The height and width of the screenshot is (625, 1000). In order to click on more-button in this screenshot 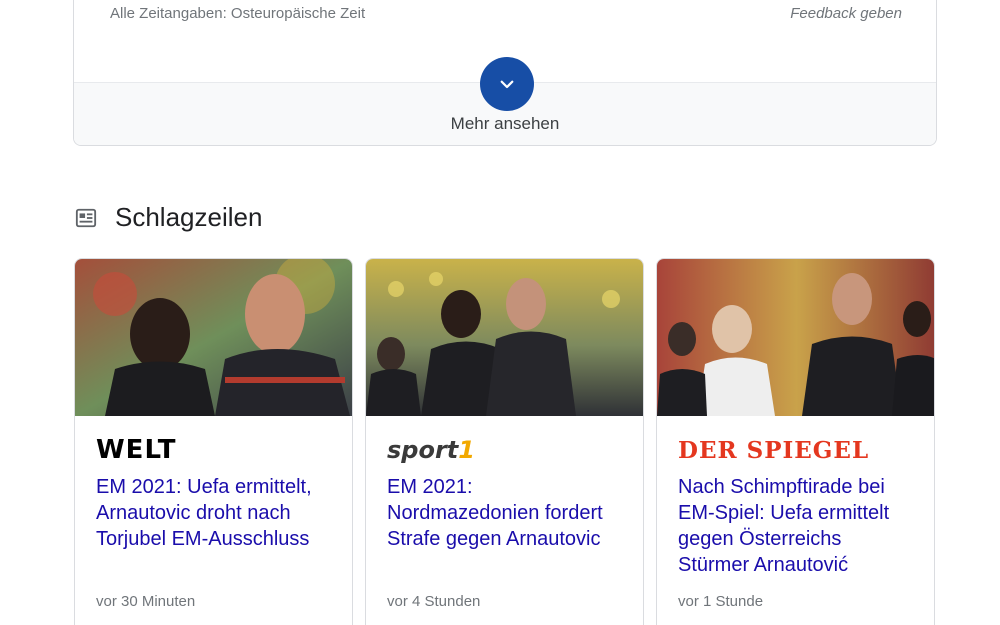, I will do `click(507, 84)`.